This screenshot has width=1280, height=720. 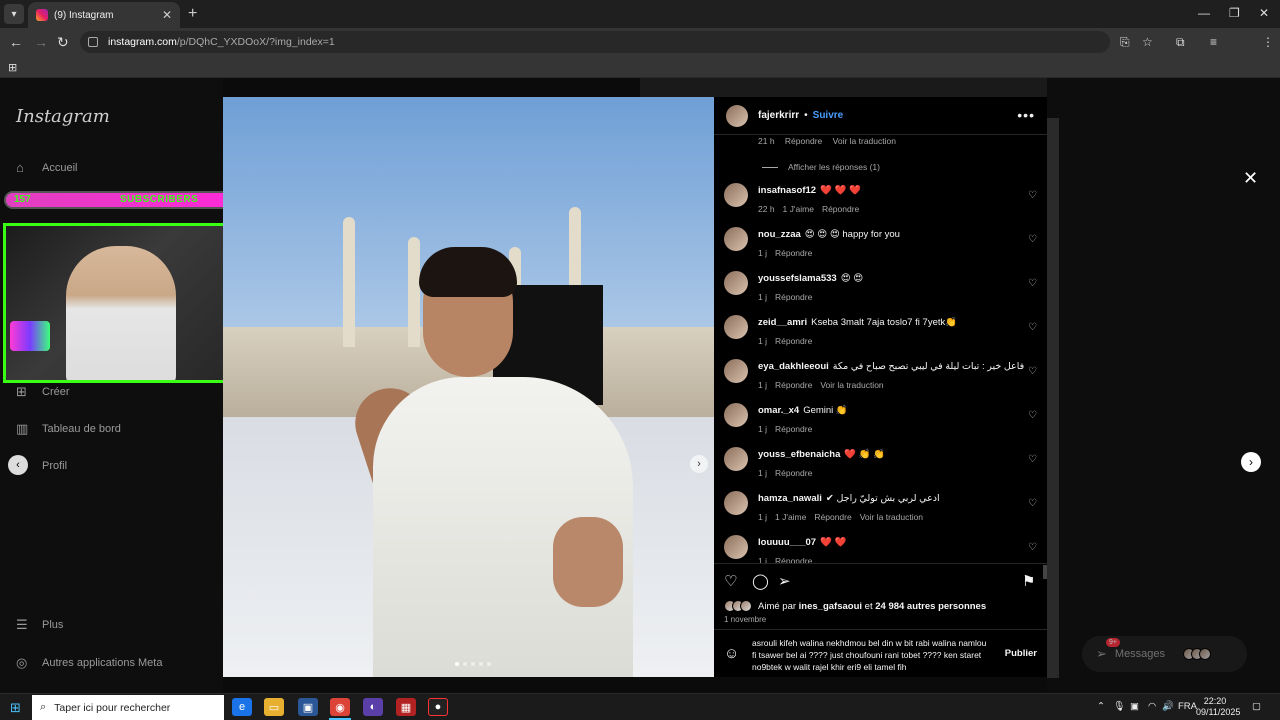 What do you see at coordinates (1218, 707) in the screenshot?
I see `system-clock: 22:20 09/11/2025` at bounding box center [1218, 707].